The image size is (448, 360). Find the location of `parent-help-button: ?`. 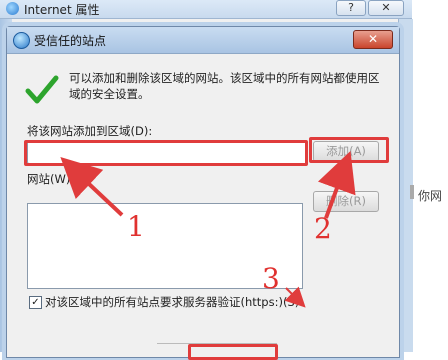

parent-help-button: ? is located at coordinates (351, 8).